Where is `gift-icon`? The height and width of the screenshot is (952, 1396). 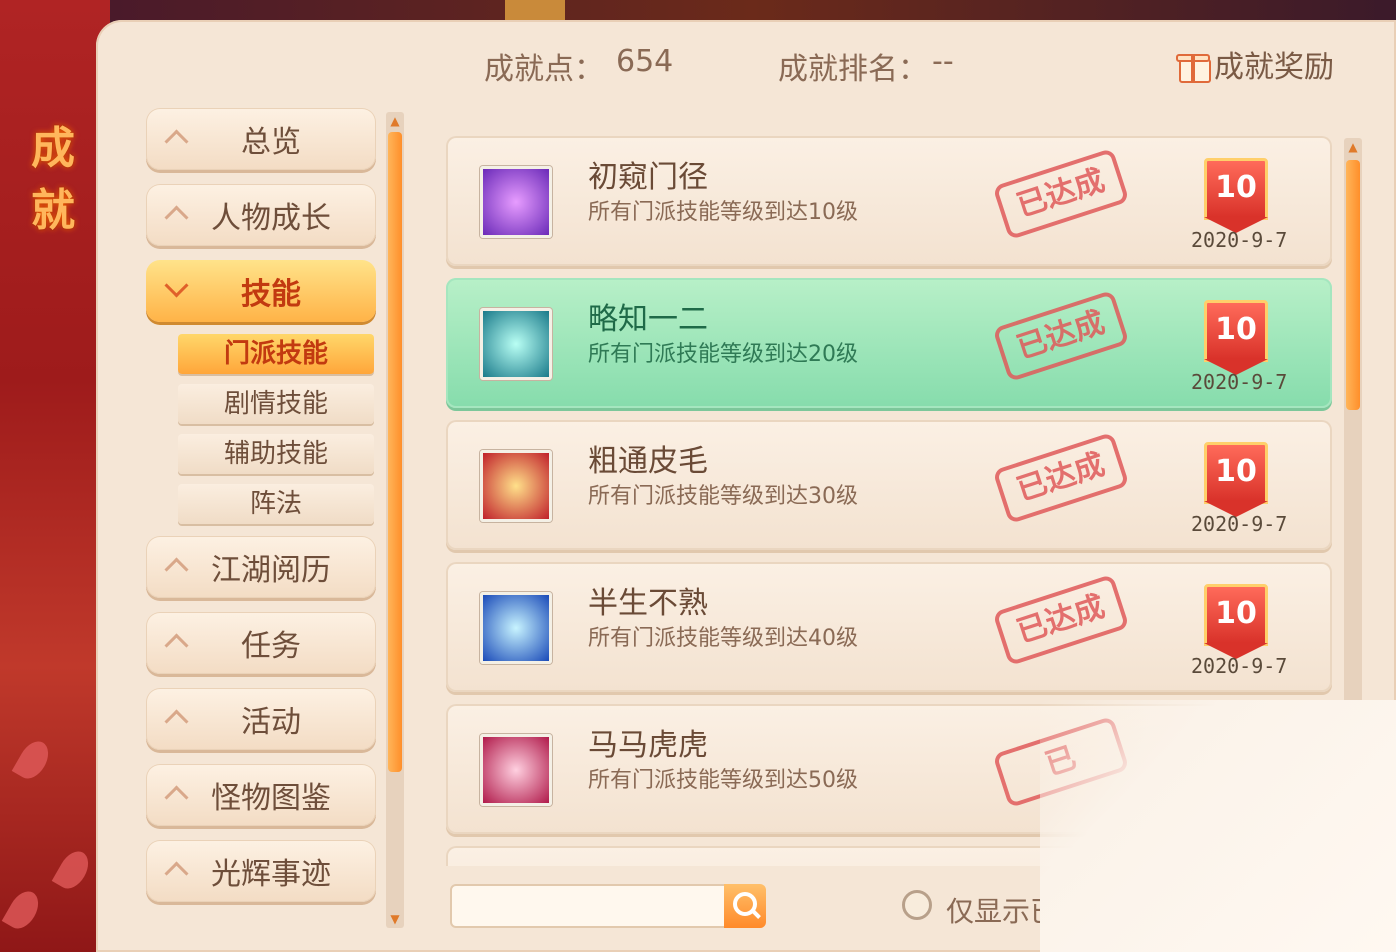
gift-icon is located at coordinates (1193, 65).